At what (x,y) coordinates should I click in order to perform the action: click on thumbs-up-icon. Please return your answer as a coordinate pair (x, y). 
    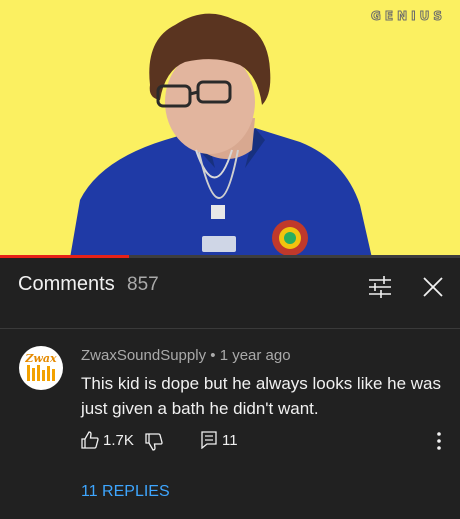
    Looking at the image, I should click on (90, 440).